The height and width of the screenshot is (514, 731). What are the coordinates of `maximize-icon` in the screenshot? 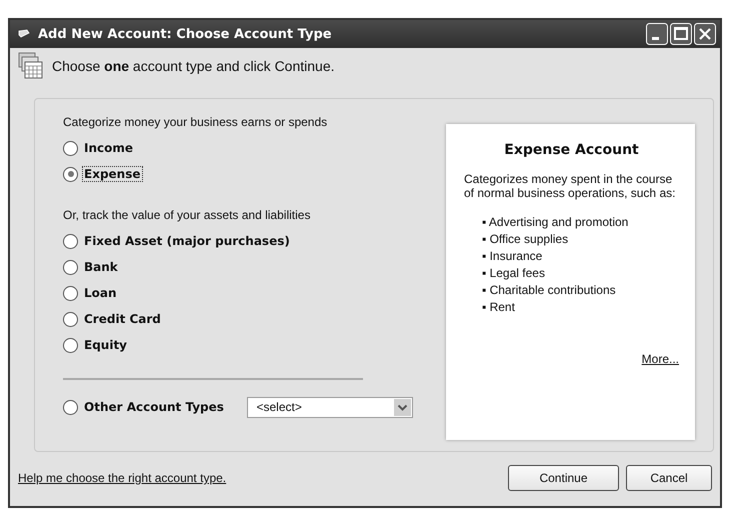 It's located at (681, 34).